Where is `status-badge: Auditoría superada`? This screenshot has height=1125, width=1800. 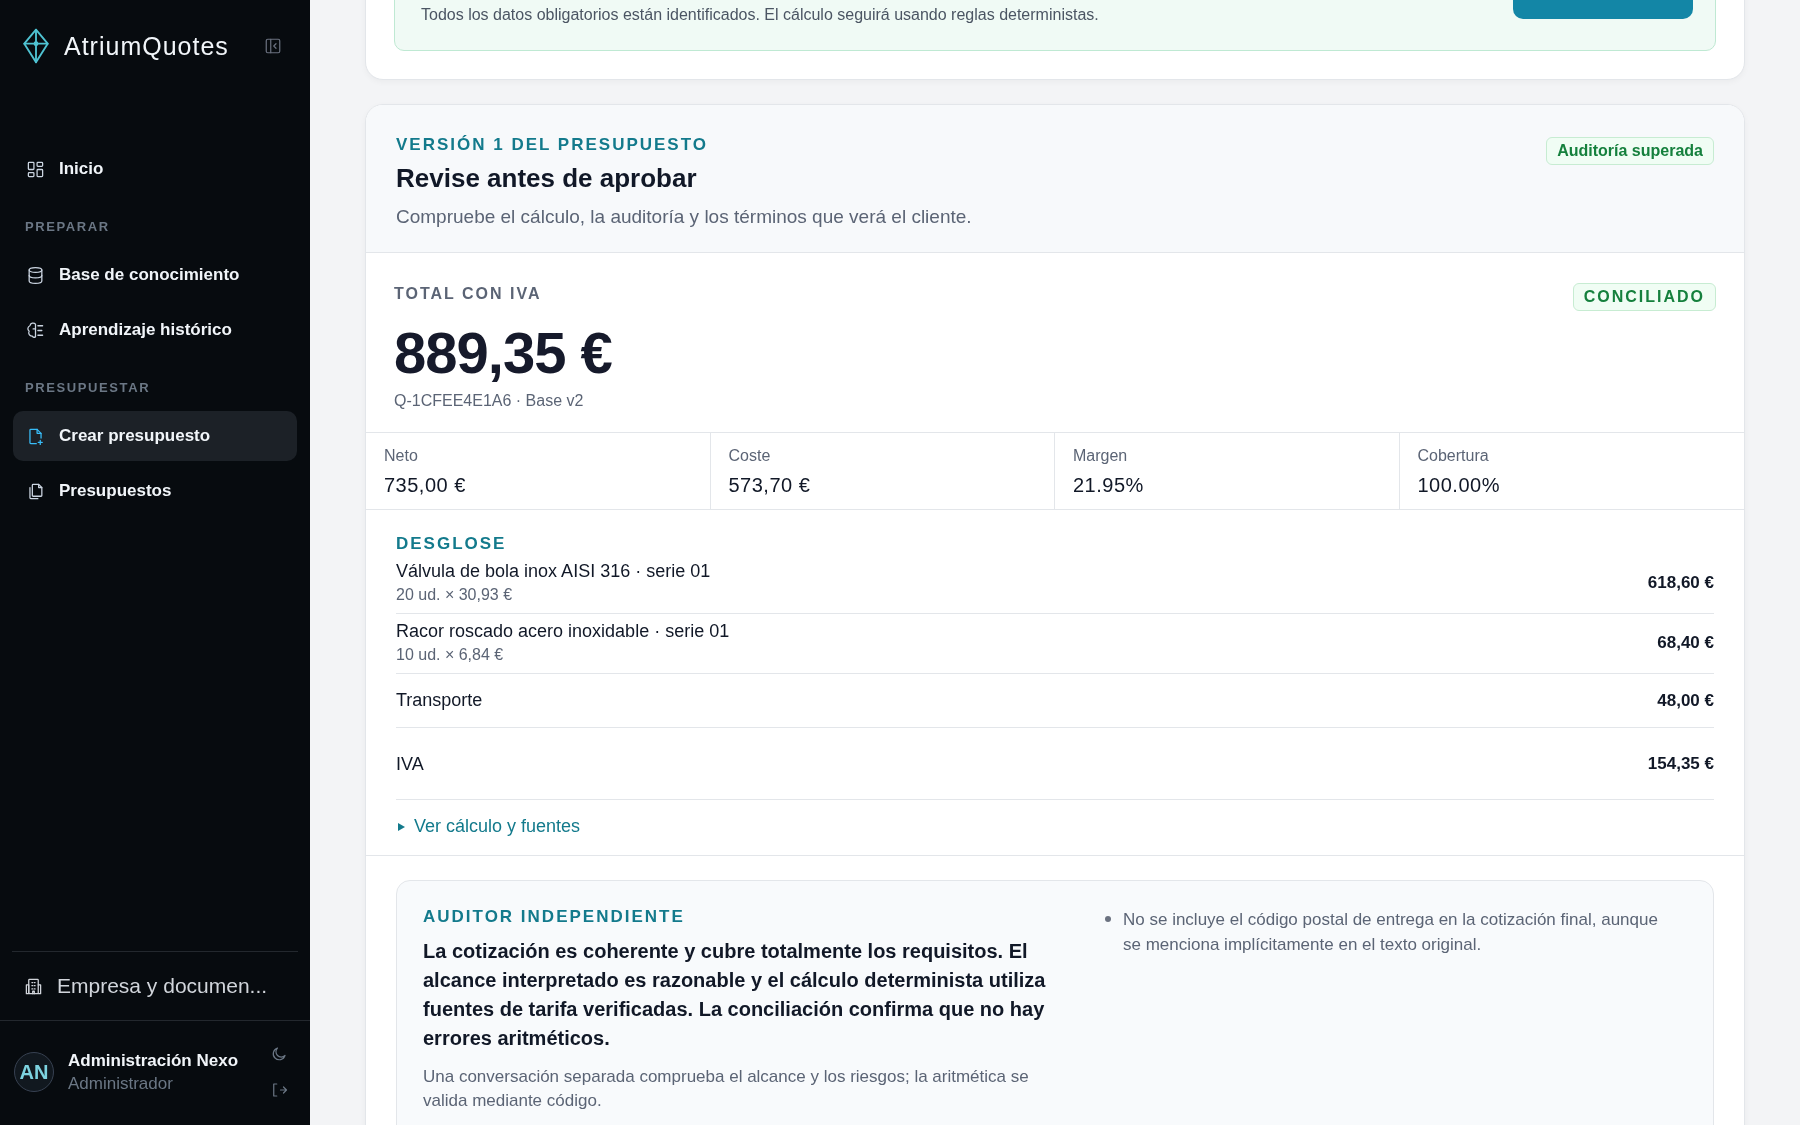
status-badge: Auditoría superada is located at coordinates (1630, 151).